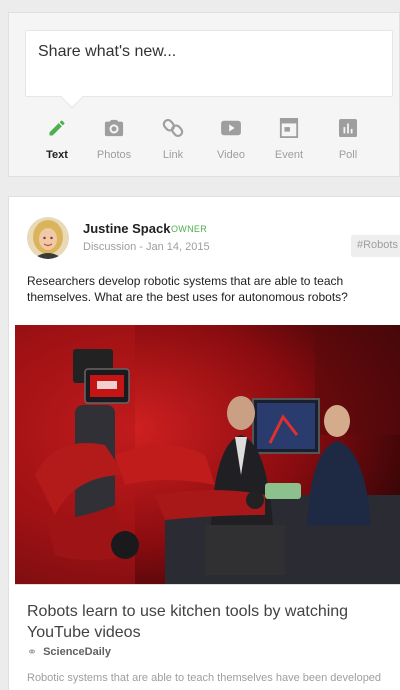 The image size is (400, 690). I want to click on camera-icon, so click(114, 128).